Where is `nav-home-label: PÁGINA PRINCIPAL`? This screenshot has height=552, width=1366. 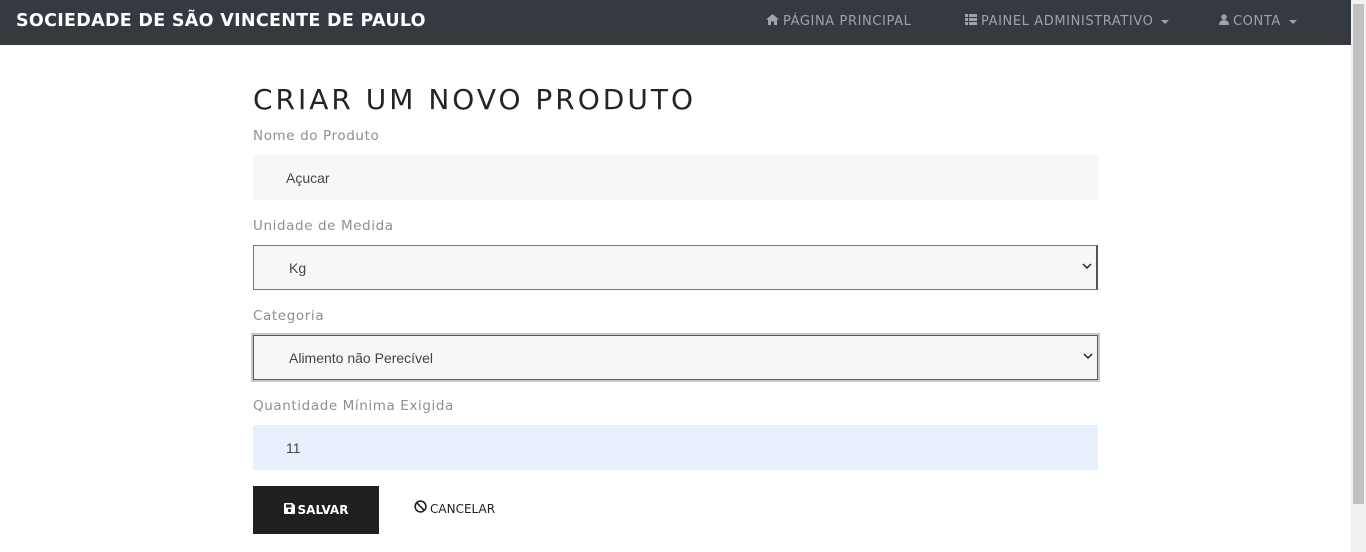 nav-home-label: PÁGINA PRINCIPAL is located at coordinates (847, 21).